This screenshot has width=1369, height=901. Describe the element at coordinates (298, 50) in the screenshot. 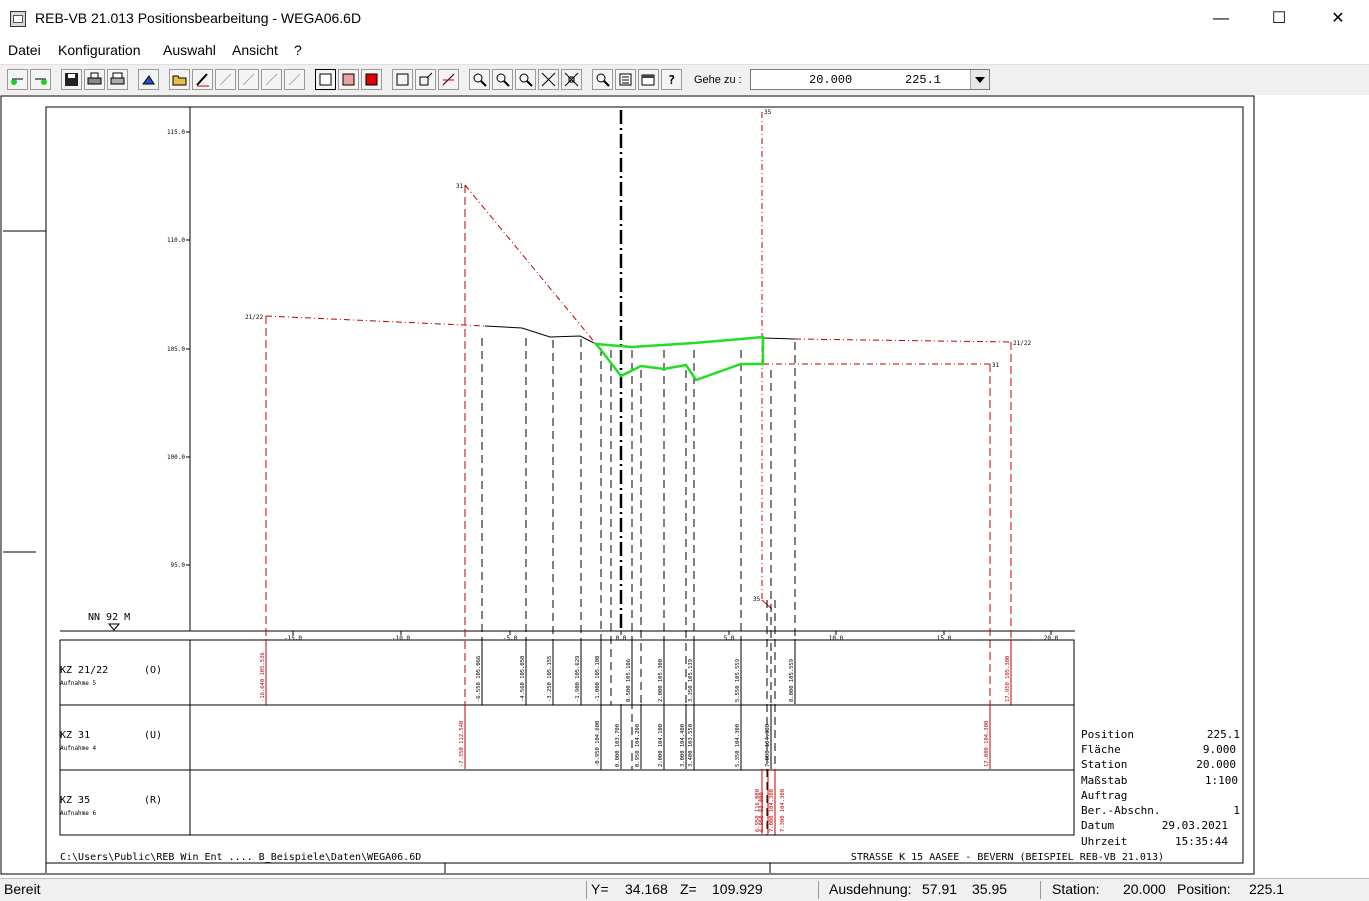

I see `menu-help: ?` at that location.